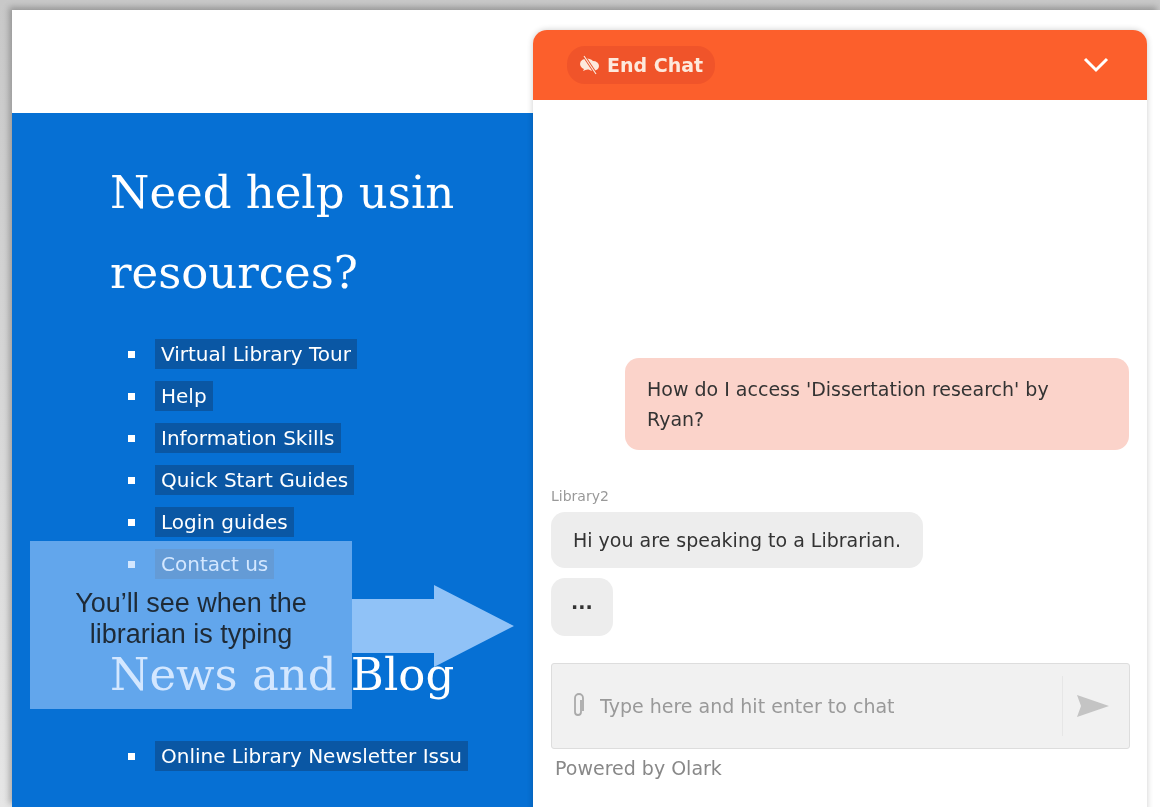 The image size is (1160, 807). I want to click on library-link: Help, so click(184, 396).